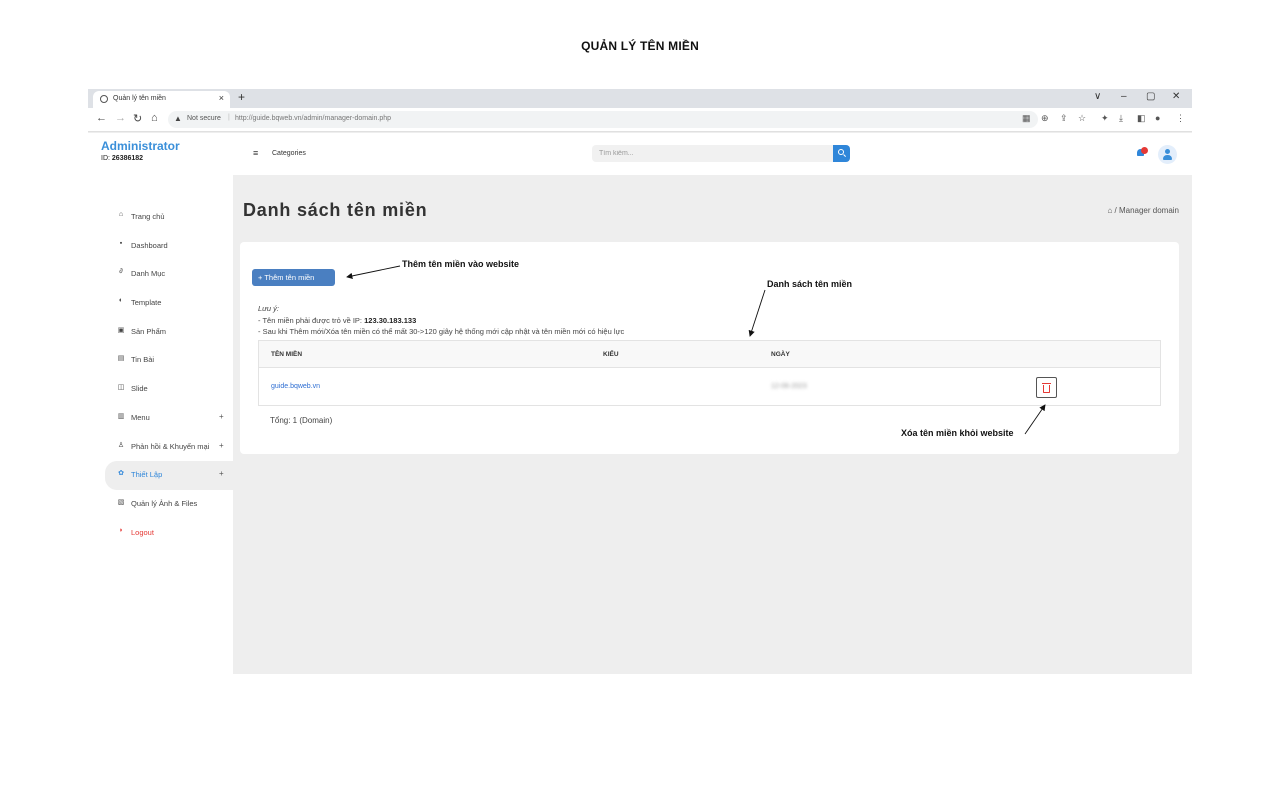 The width and height of the screenshot is (1280, 800). What do you see at coordinates (1035, 419) in the screenshot?
I see `arrow-to-delete` at bounding box center [1035, 419].